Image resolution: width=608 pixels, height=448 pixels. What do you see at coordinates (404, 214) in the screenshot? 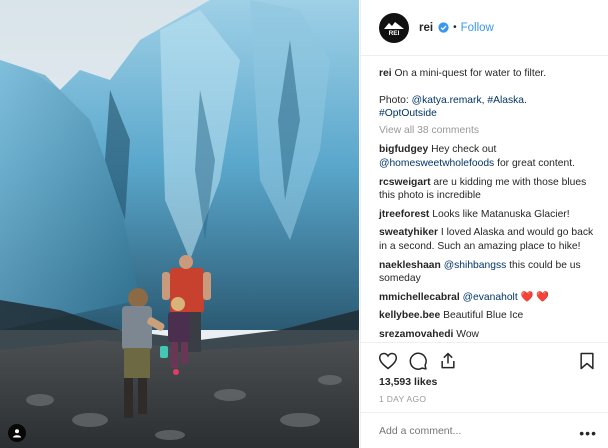
I see `comment-author: jtreeforest` at bounding box center [404, 214].